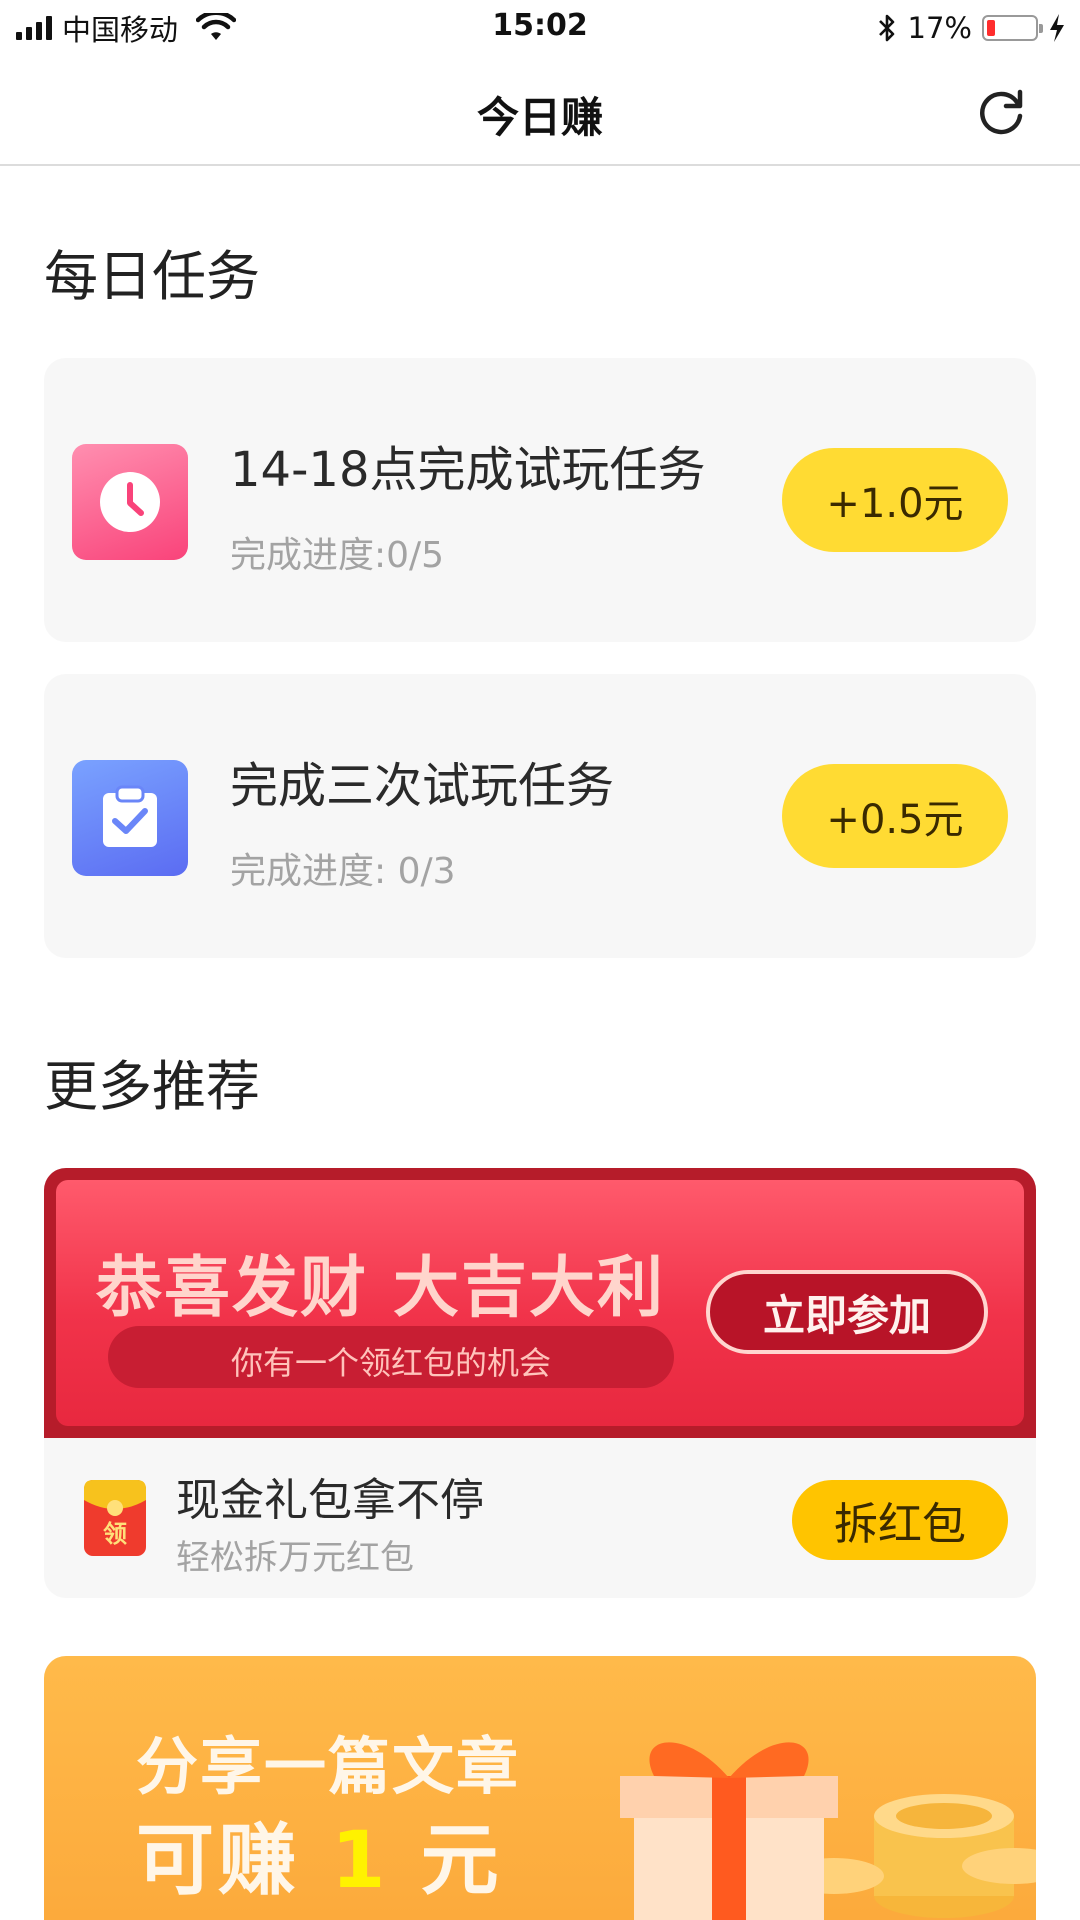  Describe the element at coordinates (895, 500) in the screenshot. I see `reward-button: +1.0元` at that location.